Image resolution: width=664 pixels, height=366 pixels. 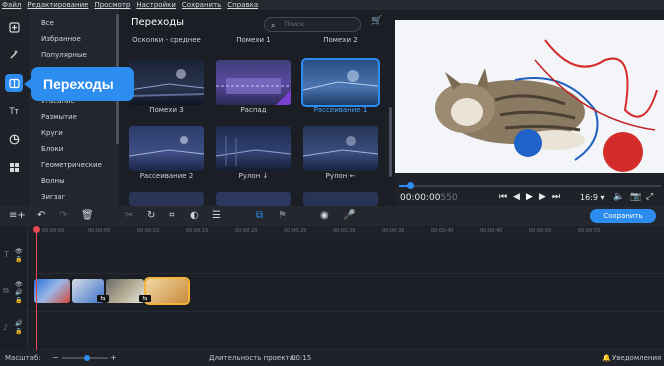 I want to click on menu-save: Сохранить, so click(x=201, y=5).